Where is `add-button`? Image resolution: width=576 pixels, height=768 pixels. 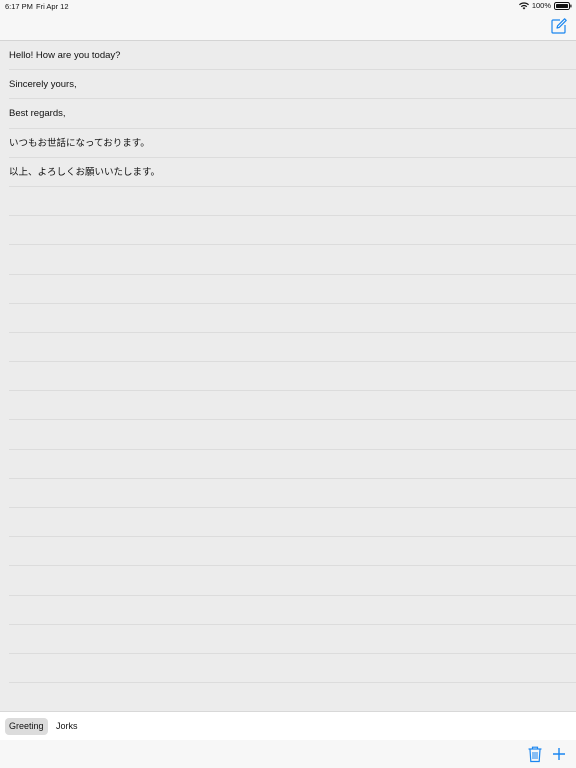 add-button is located at coordinates (559, 754).